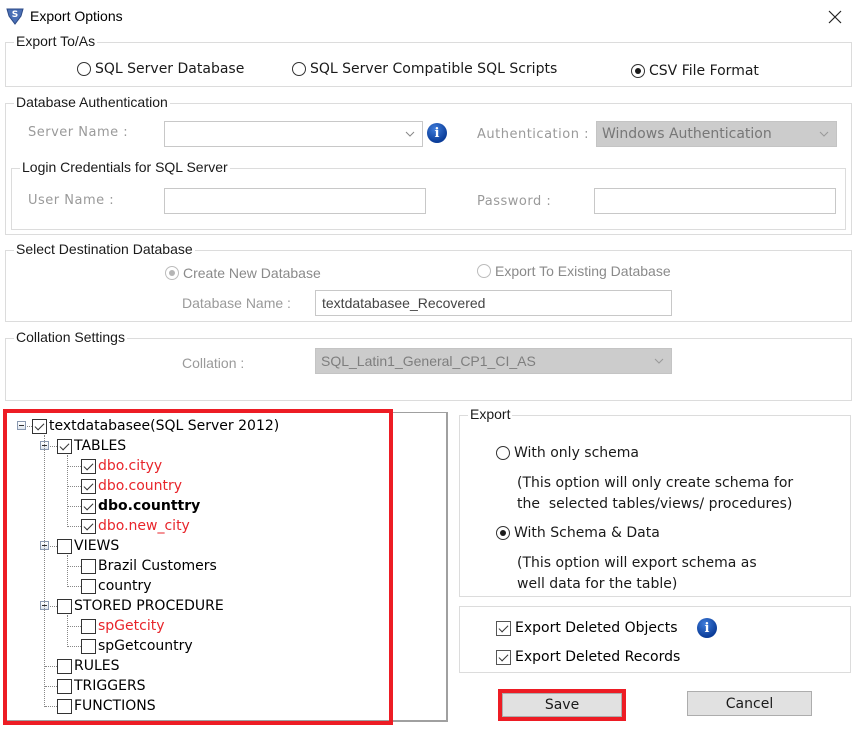 The width and height of the screenshot is (857, 732). Describe the element at coordinates (145, 646) in the screenshot. I see `tree-node-label: spGetcountry` at that location.